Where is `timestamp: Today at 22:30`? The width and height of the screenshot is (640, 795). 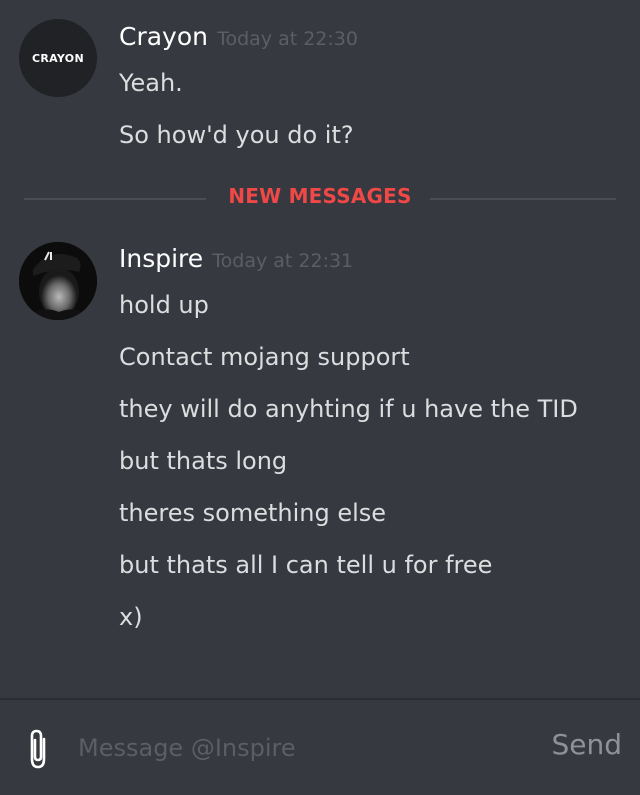
timestamp: Today at 22:30 is located at coordinates (287, 39).